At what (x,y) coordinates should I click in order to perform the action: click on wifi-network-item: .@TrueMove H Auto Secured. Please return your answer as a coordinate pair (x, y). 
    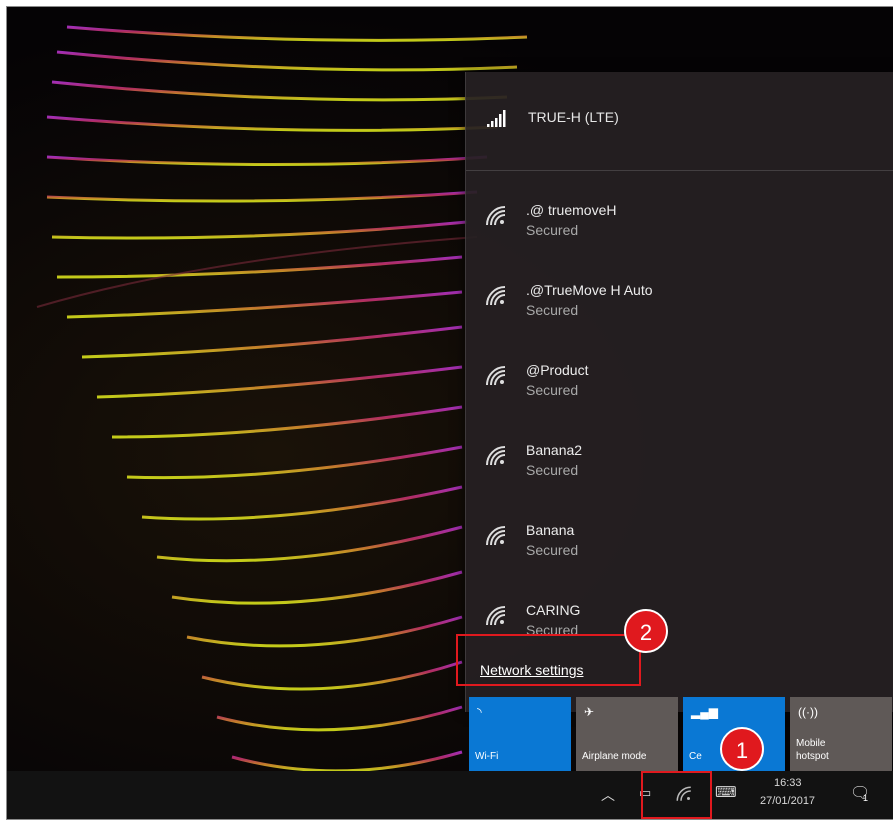
    Looking at the image, I should click on (679, 304).